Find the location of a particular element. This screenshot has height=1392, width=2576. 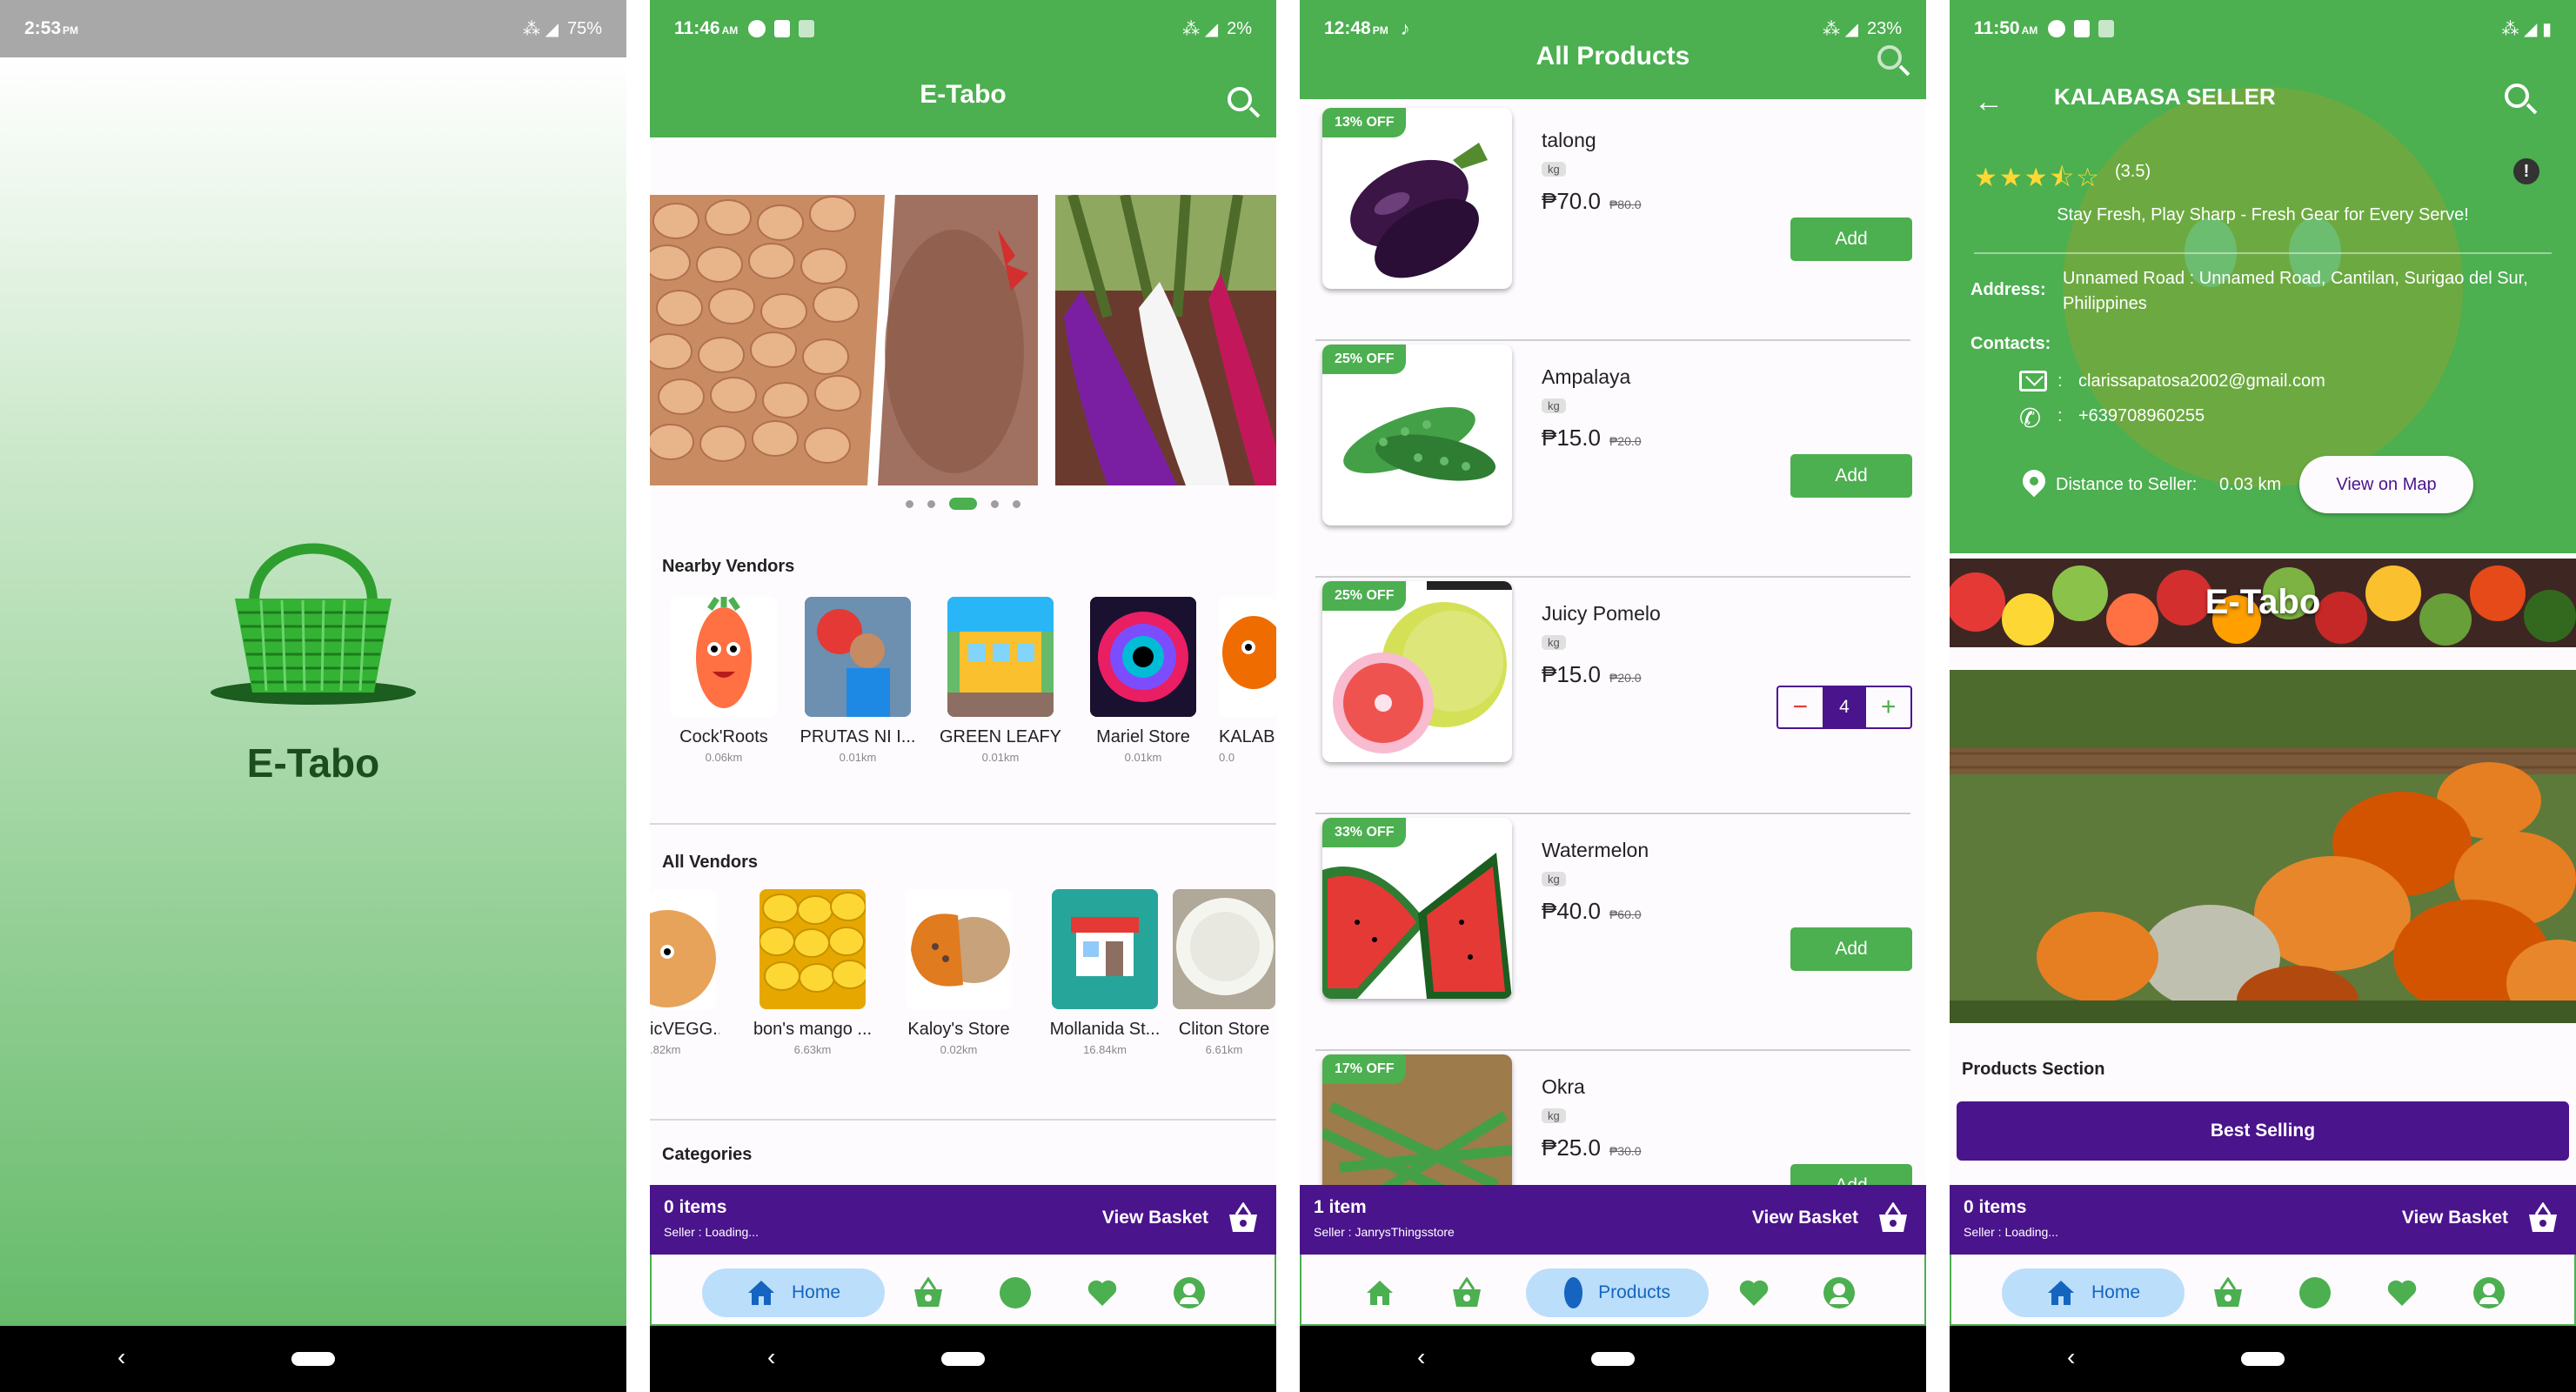

product-card: 25% OFF Ampalaya kg ₱15.0 ₱20.0 Add is located at coordinates (1613, 459).